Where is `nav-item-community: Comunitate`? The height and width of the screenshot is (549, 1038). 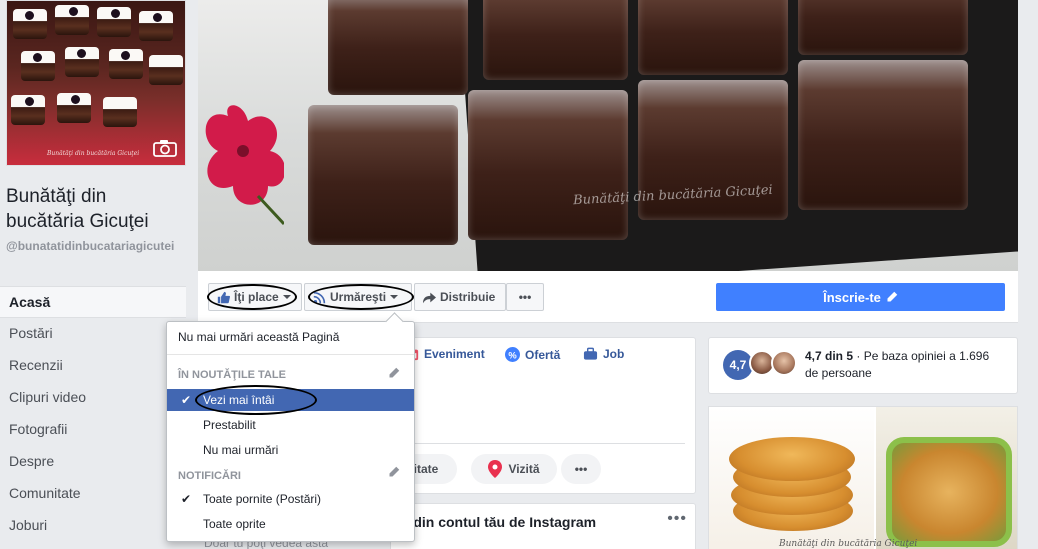
nav-item-community: Comunitate is located at coordinates (93, 494).